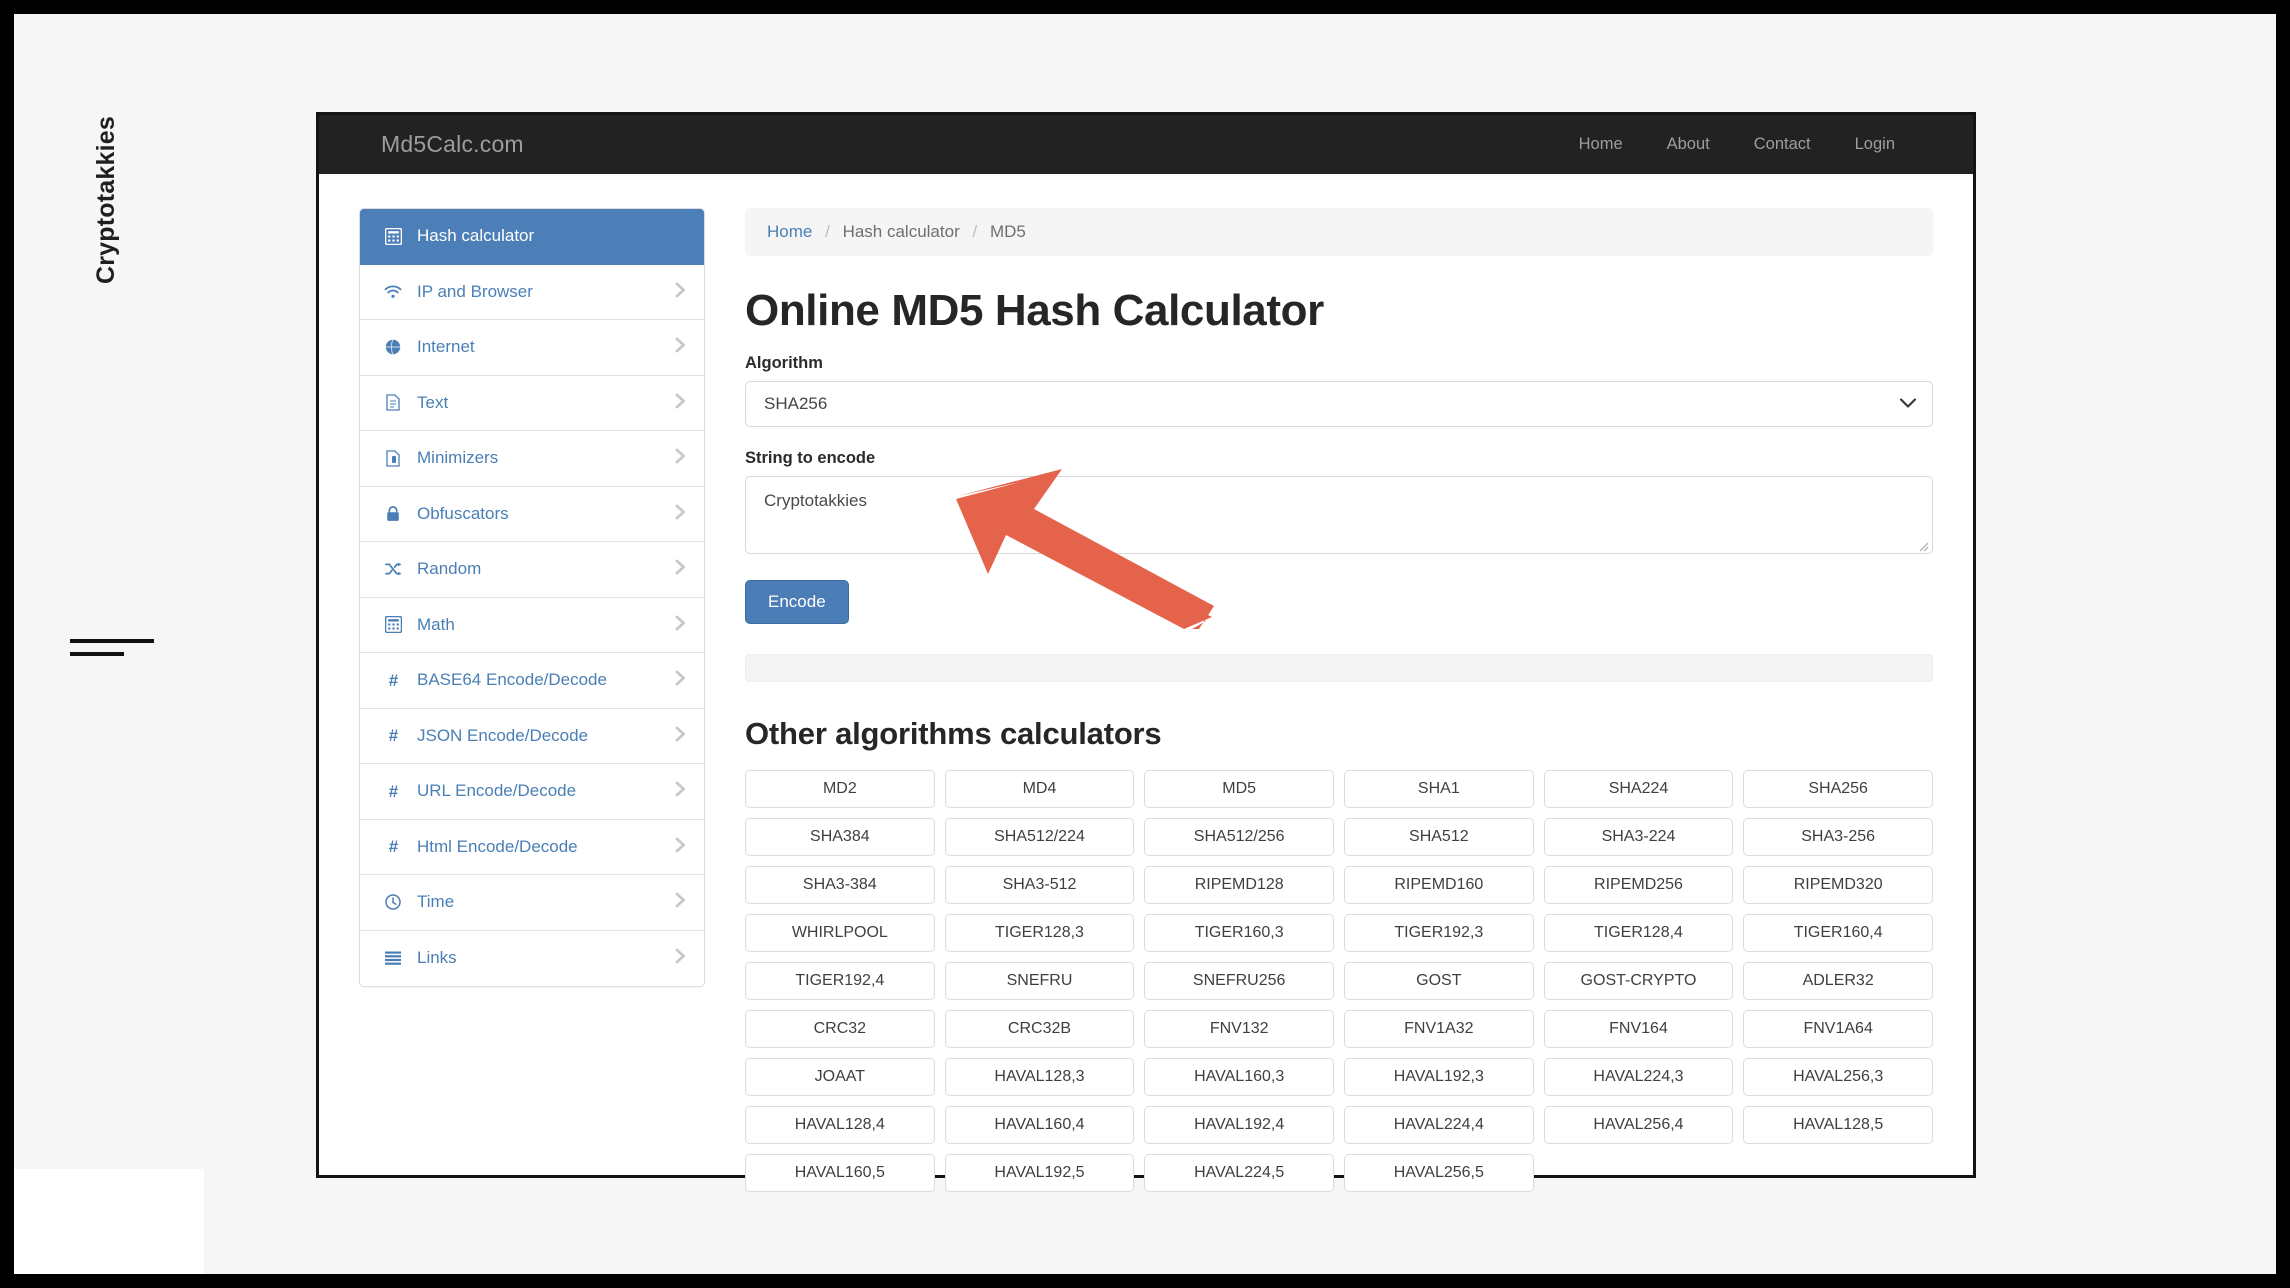 The height and width of the screenshot is (1288, 2290). What do you see at coordinates (1439, 933) in the screenshot?
I see `algorithm-button: TIGER192,3` at bounding box center [1439, 933].